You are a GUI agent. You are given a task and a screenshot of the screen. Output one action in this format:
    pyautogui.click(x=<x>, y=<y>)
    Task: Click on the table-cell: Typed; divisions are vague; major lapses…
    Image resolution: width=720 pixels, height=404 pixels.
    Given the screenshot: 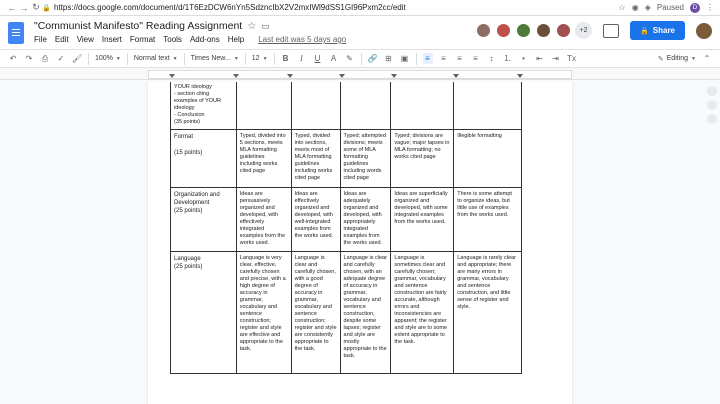 What is the action you would take?
    pyautogui.click(x=422, y=158)
    